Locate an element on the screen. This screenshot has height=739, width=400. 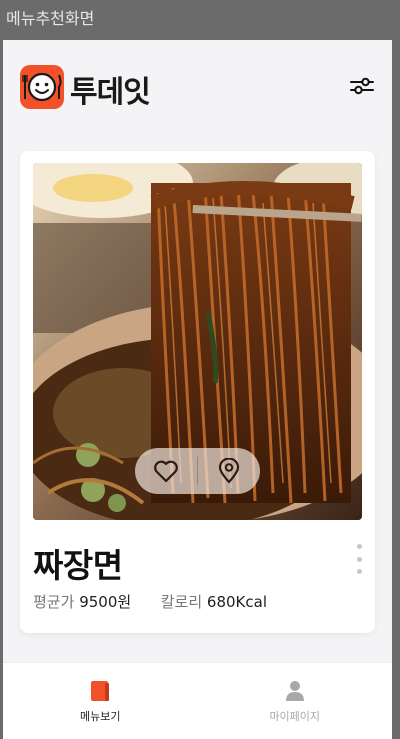
more-options-button is located at coordinates (359, 559).